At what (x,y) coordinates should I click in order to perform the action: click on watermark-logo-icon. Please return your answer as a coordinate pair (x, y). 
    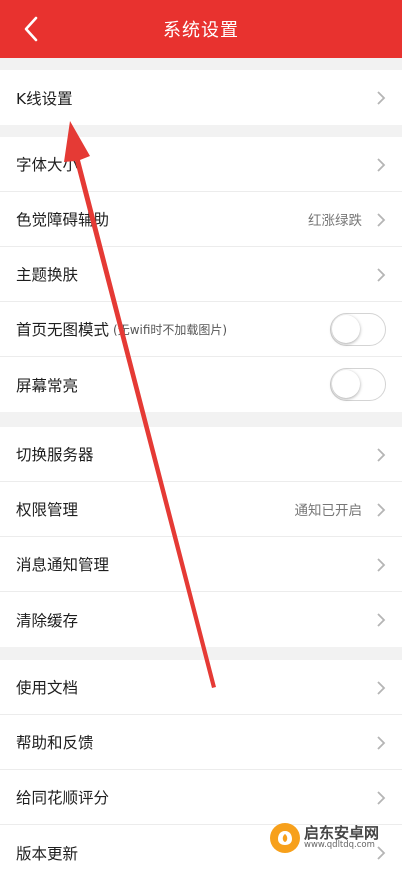
    Looking at the image, I should click on (285, 838).